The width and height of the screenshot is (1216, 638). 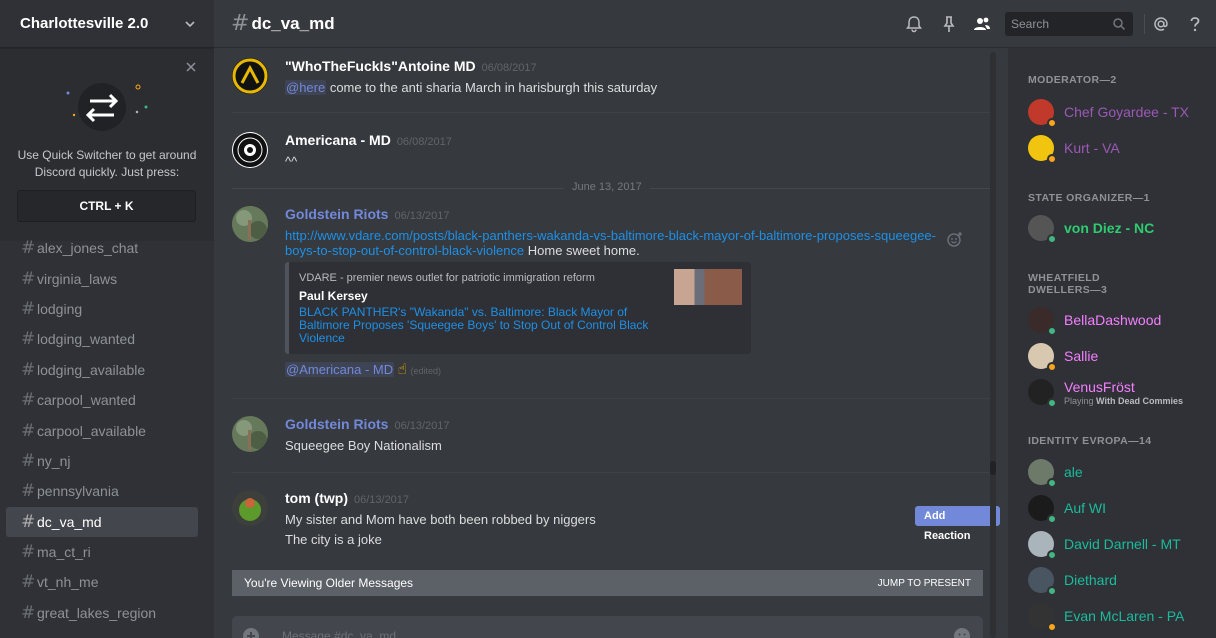 What do you see at coordinates (1122, 508) in the screenshot?
I see `member-item: Auf WI` at bounding box center [1122, 508].